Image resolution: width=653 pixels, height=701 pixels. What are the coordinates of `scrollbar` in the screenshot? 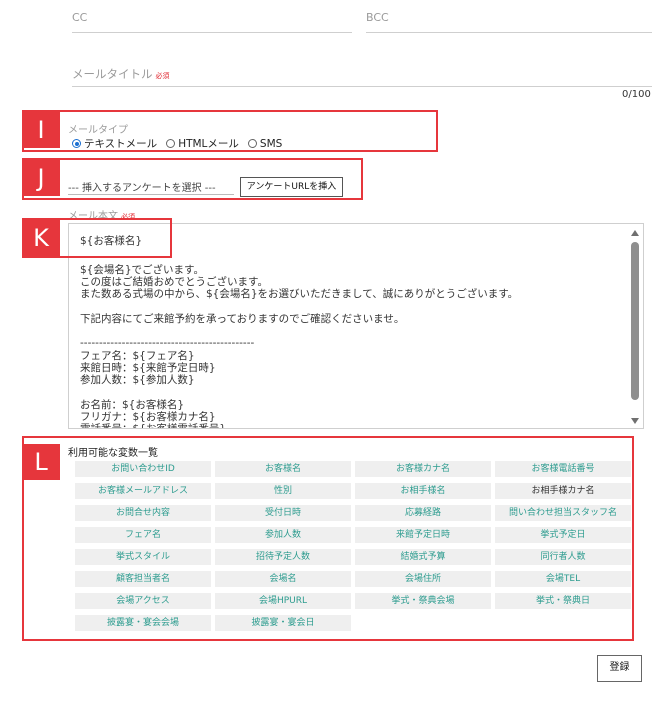 It's located at (635, 326).